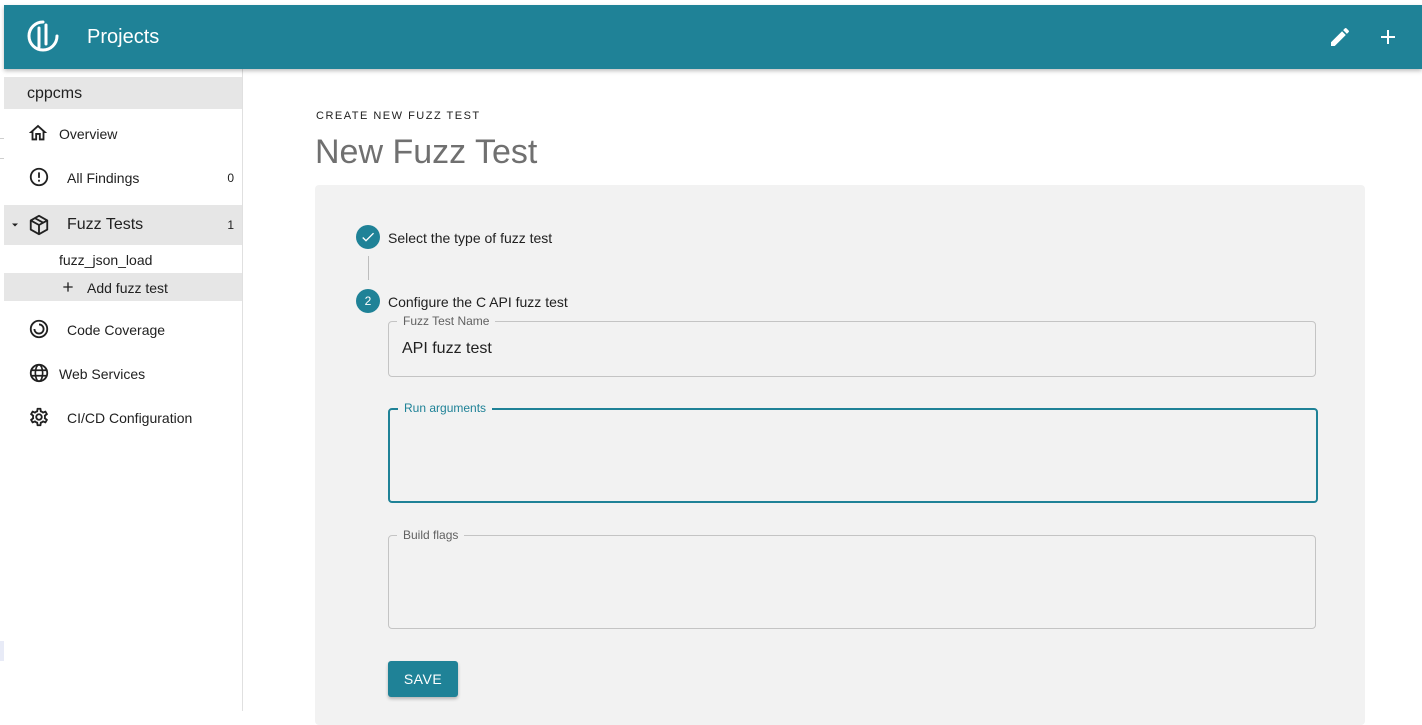 The height and width of the screenshot is (725, 1422). What do you see at coordinates (103, 178) in the screenshot?
I see `sidebar-item-label: All Findings` at bounding box center [103, 178].